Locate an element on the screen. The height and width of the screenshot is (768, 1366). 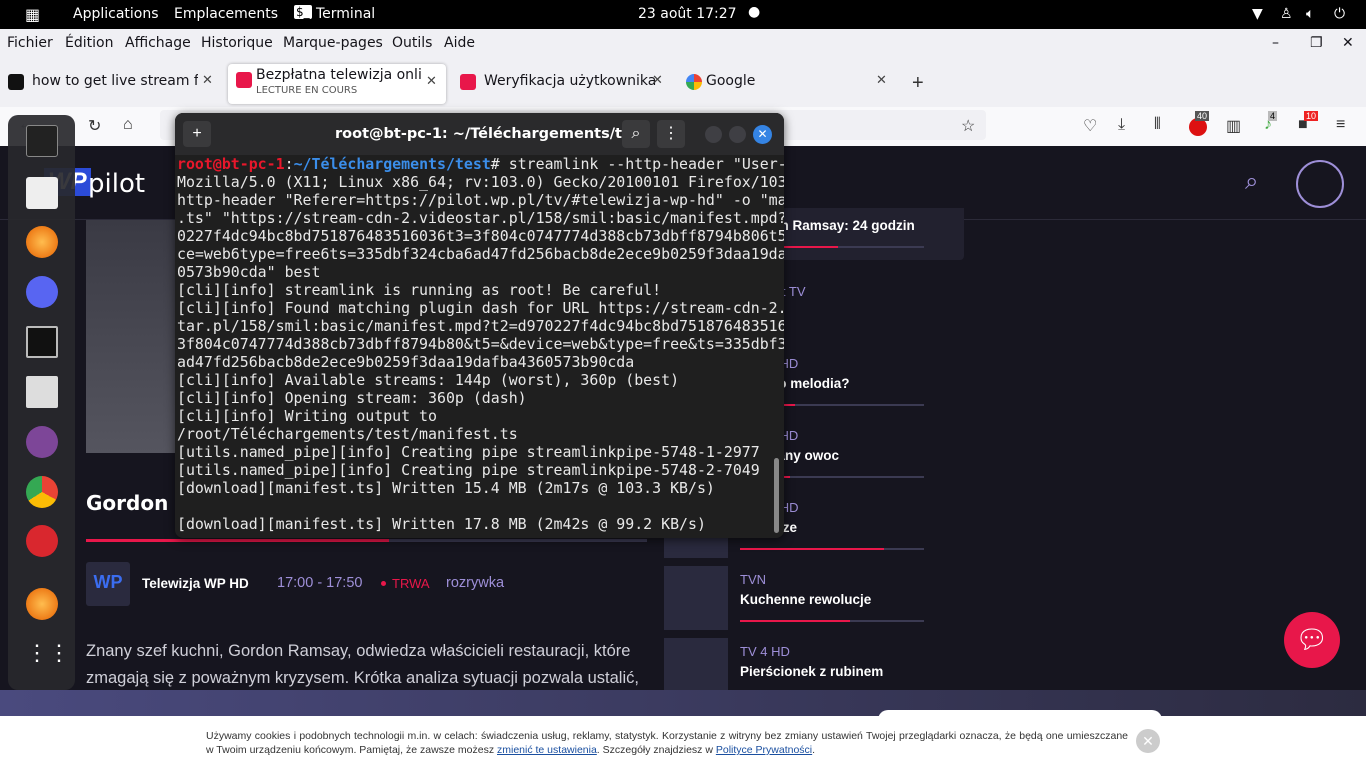
program-progress is located at coordinates (366, 540).